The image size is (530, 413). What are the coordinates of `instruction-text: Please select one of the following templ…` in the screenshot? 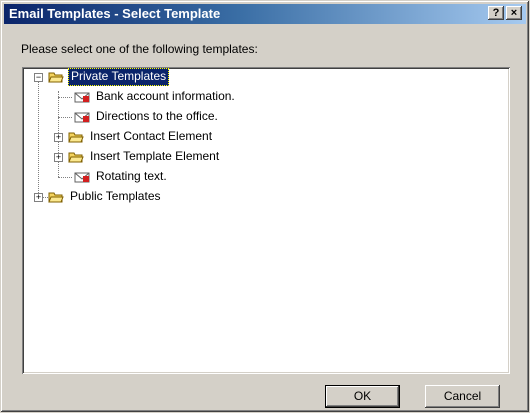 It's located at (139, 49).